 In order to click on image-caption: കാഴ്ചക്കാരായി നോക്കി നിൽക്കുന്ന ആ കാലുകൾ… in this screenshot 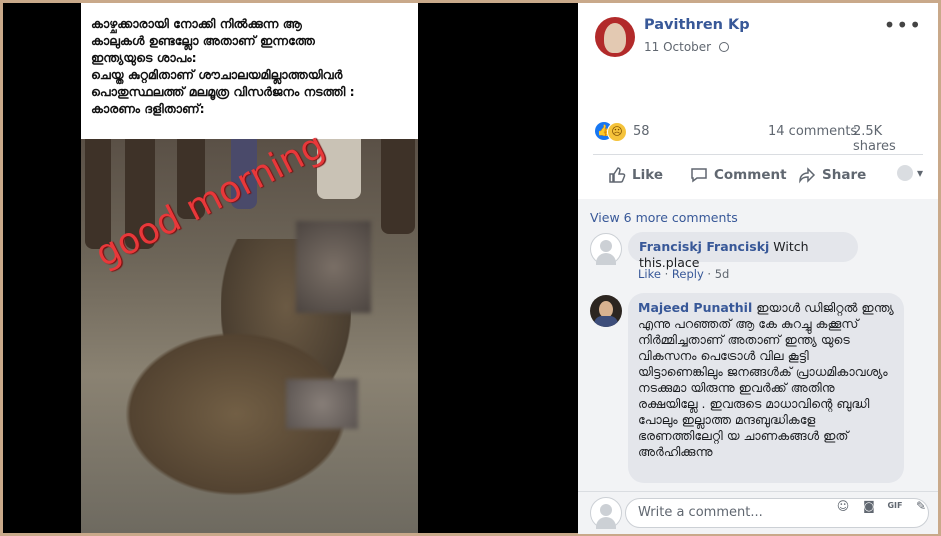, I will do `click(249, 71)`.